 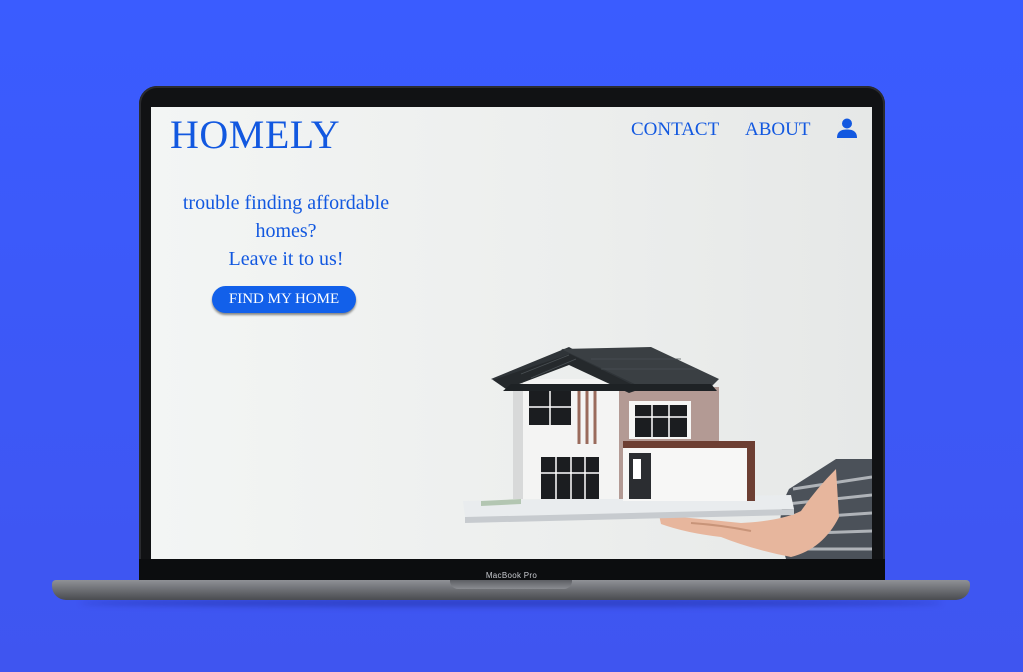 I want to click on laptop-notch, so click(x=511, y=584).